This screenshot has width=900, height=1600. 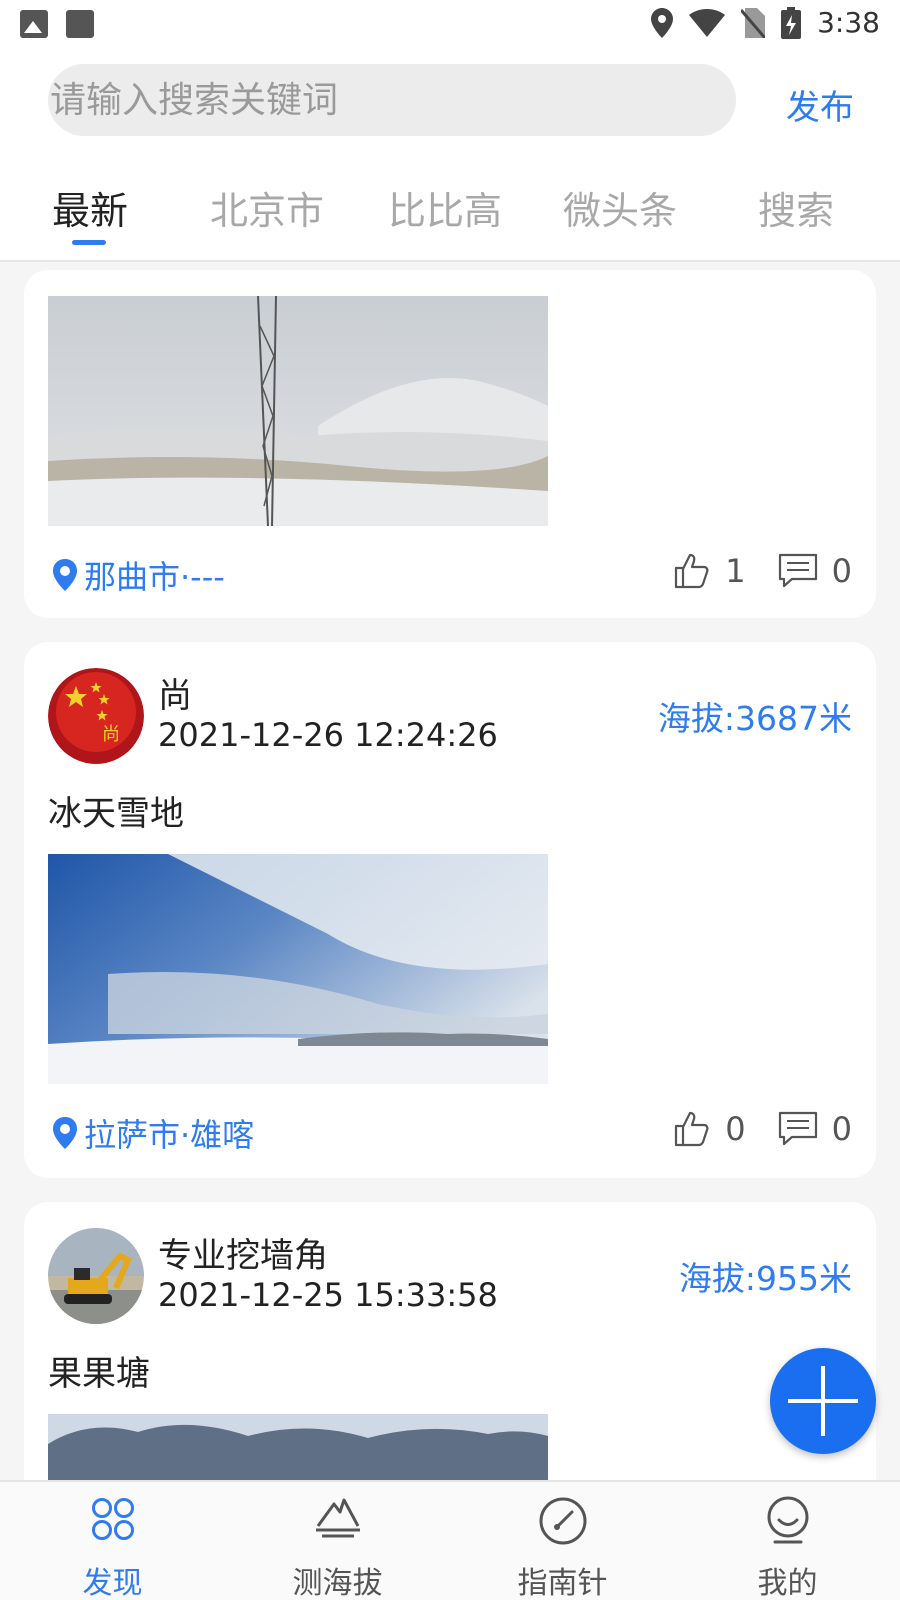 I want to click on post-text: 冰天雪地, so click(x=116, y=810).